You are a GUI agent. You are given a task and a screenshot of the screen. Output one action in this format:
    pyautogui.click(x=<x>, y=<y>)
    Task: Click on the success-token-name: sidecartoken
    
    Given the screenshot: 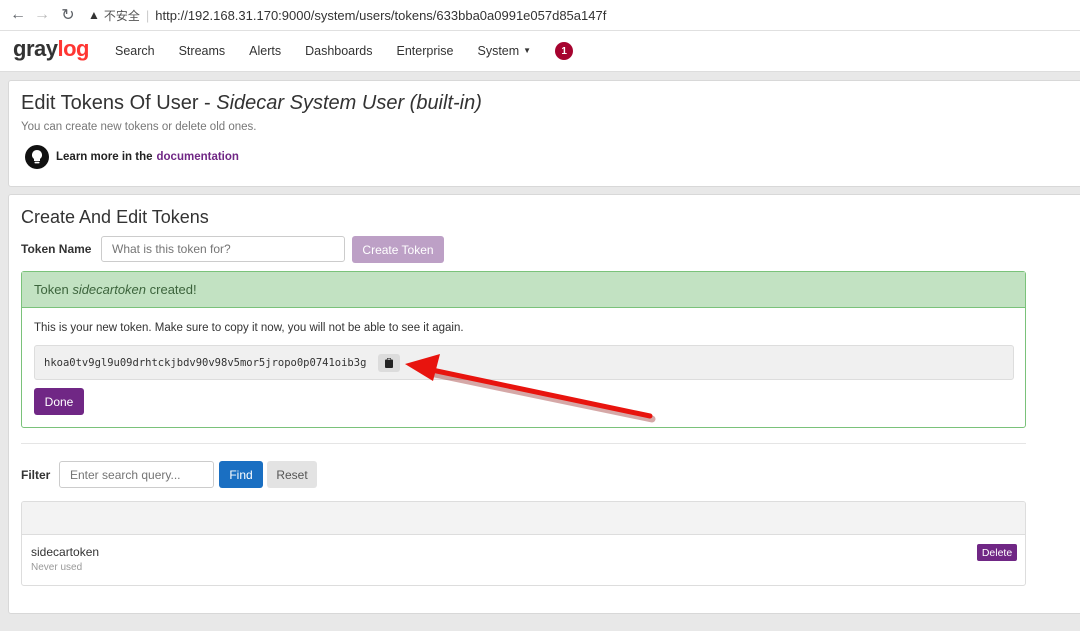 What is the action you would take?
    pyautogui.click(x=109, y=289)
    